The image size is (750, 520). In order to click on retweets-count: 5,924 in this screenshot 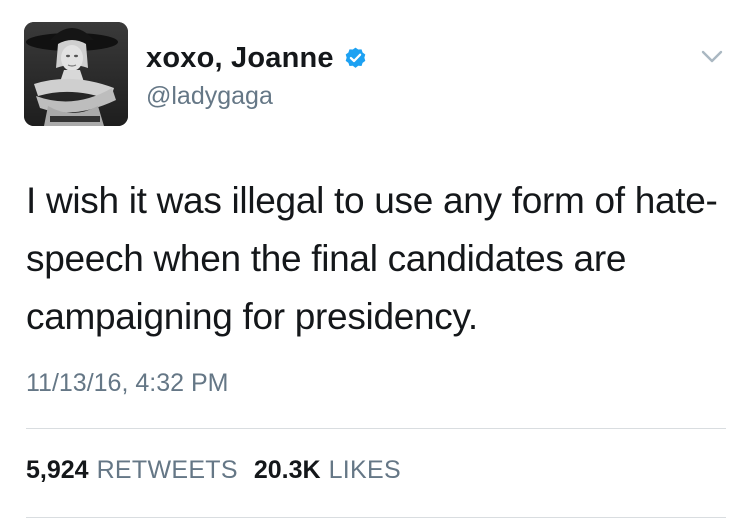, I will do `click(57, 470)`.